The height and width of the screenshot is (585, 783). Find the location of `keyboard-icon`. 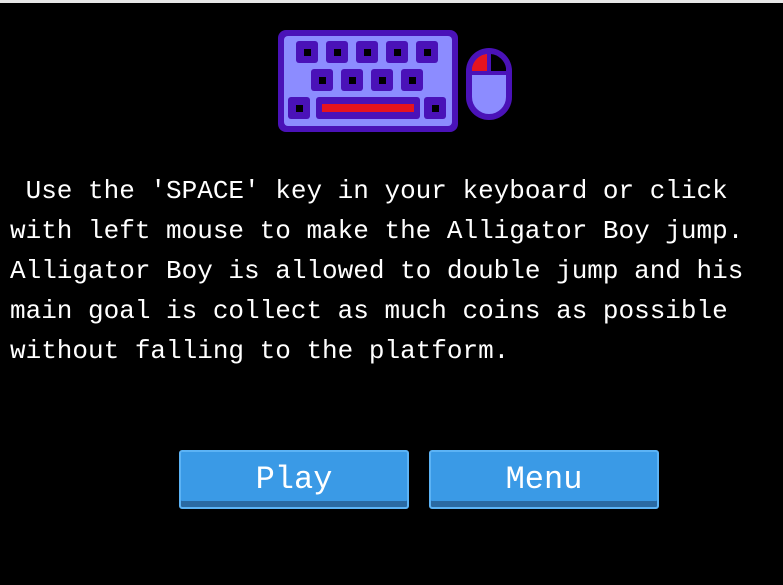

keyboard-icon is located at coordinates (368, 81).